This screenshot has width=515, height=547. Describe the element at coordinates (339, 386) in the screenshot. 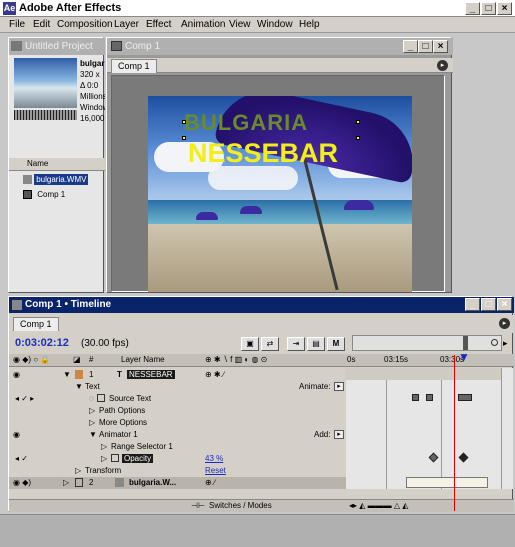

I see `animate-menu-icon: ▸` at that location.